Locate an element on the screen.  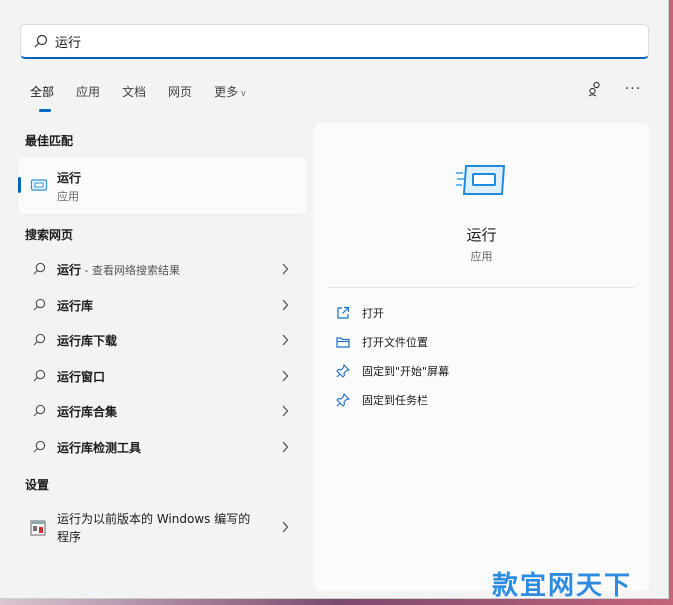
web-result-label: 运行库合集 is located at coordinates (87, 411).